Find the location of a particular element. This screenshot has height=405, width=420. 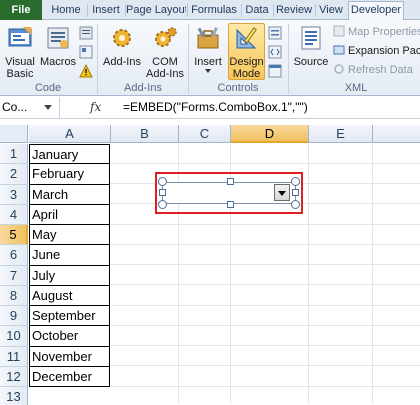

toolbox-icon is located at coordinates (208, 39).